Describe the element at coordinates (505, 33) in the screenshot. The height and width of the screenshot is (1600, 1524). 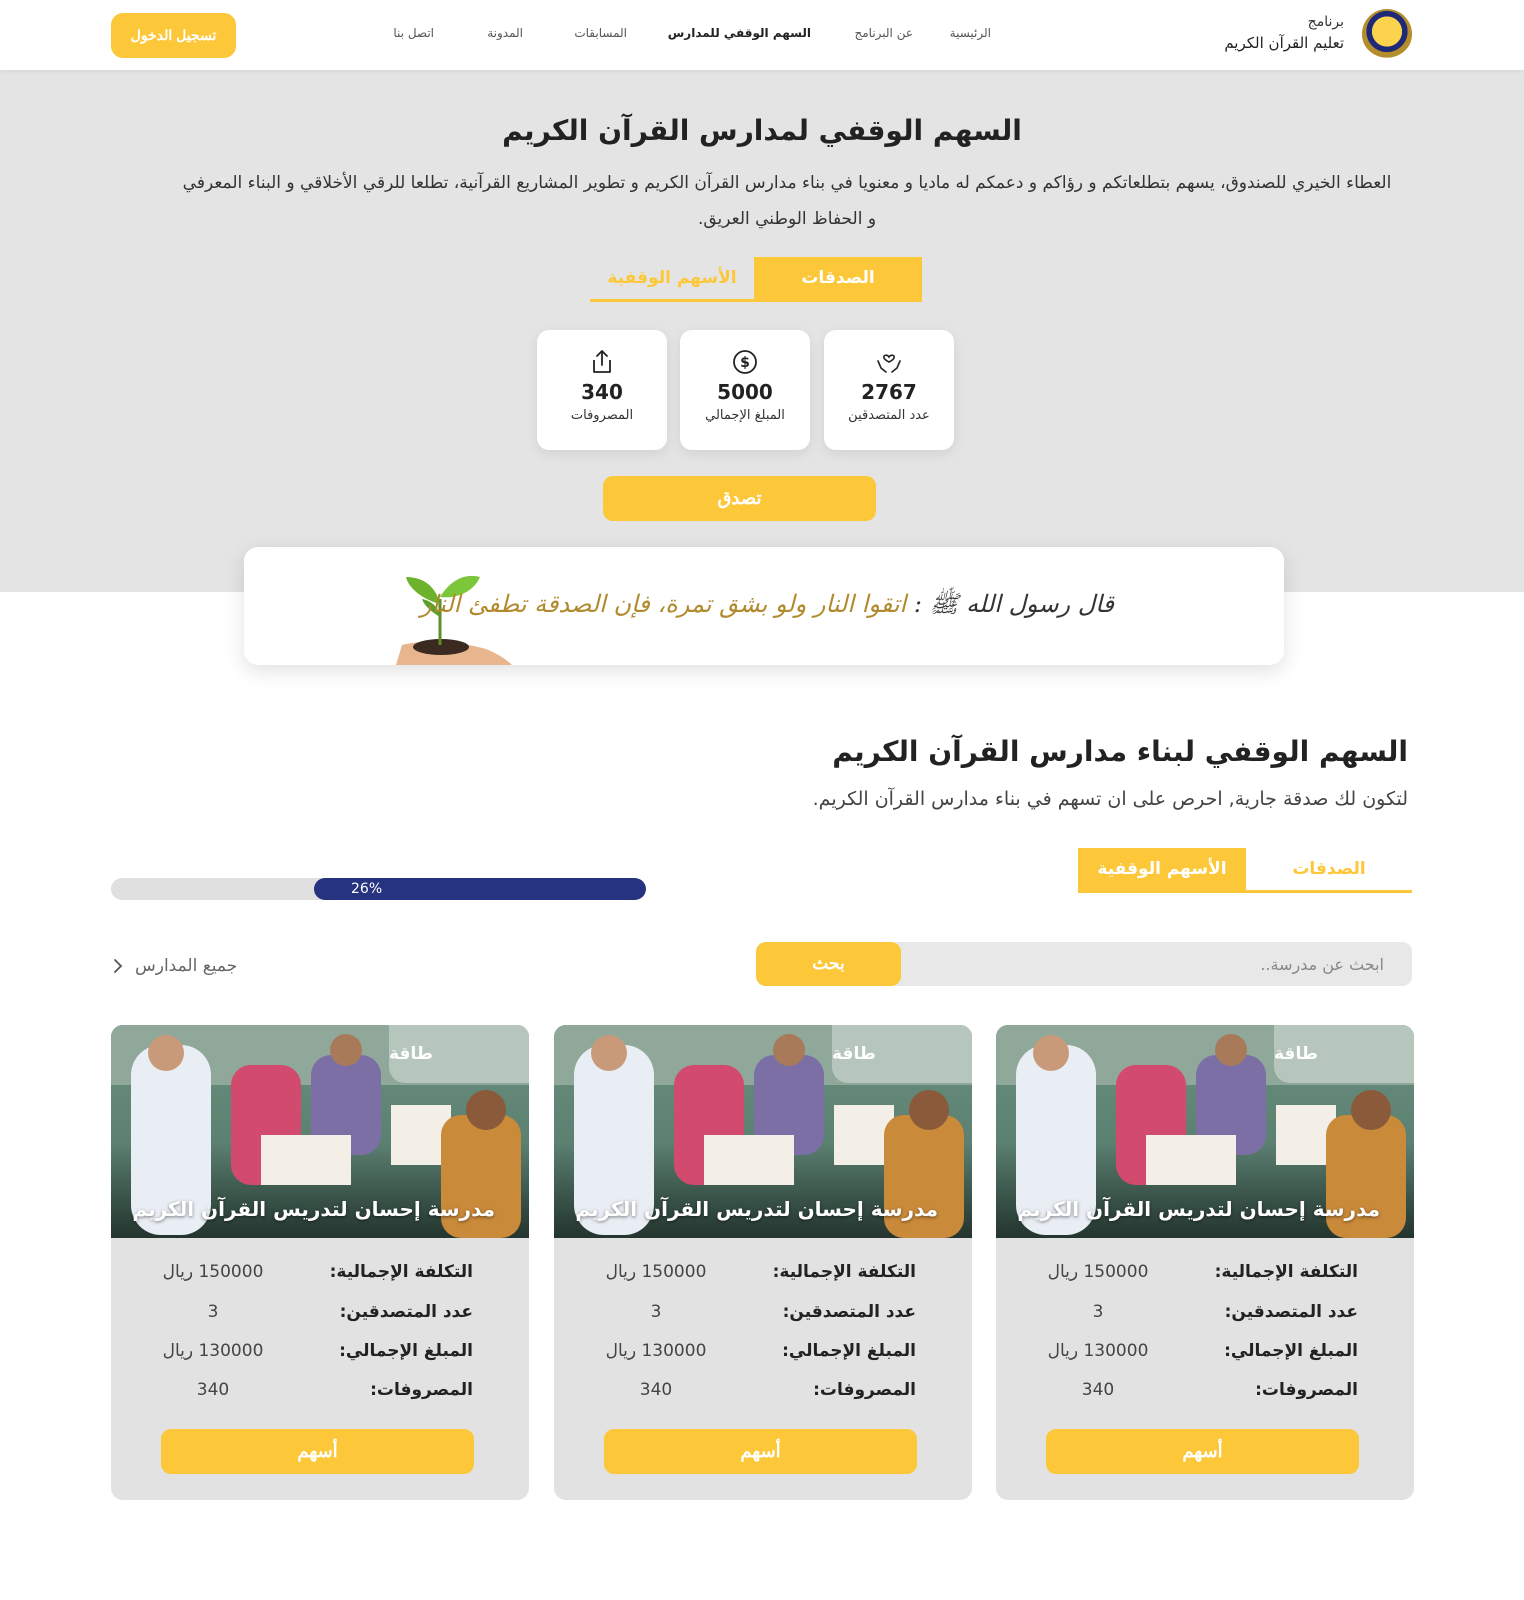
I see `nav-blog: المدونة` at that location.